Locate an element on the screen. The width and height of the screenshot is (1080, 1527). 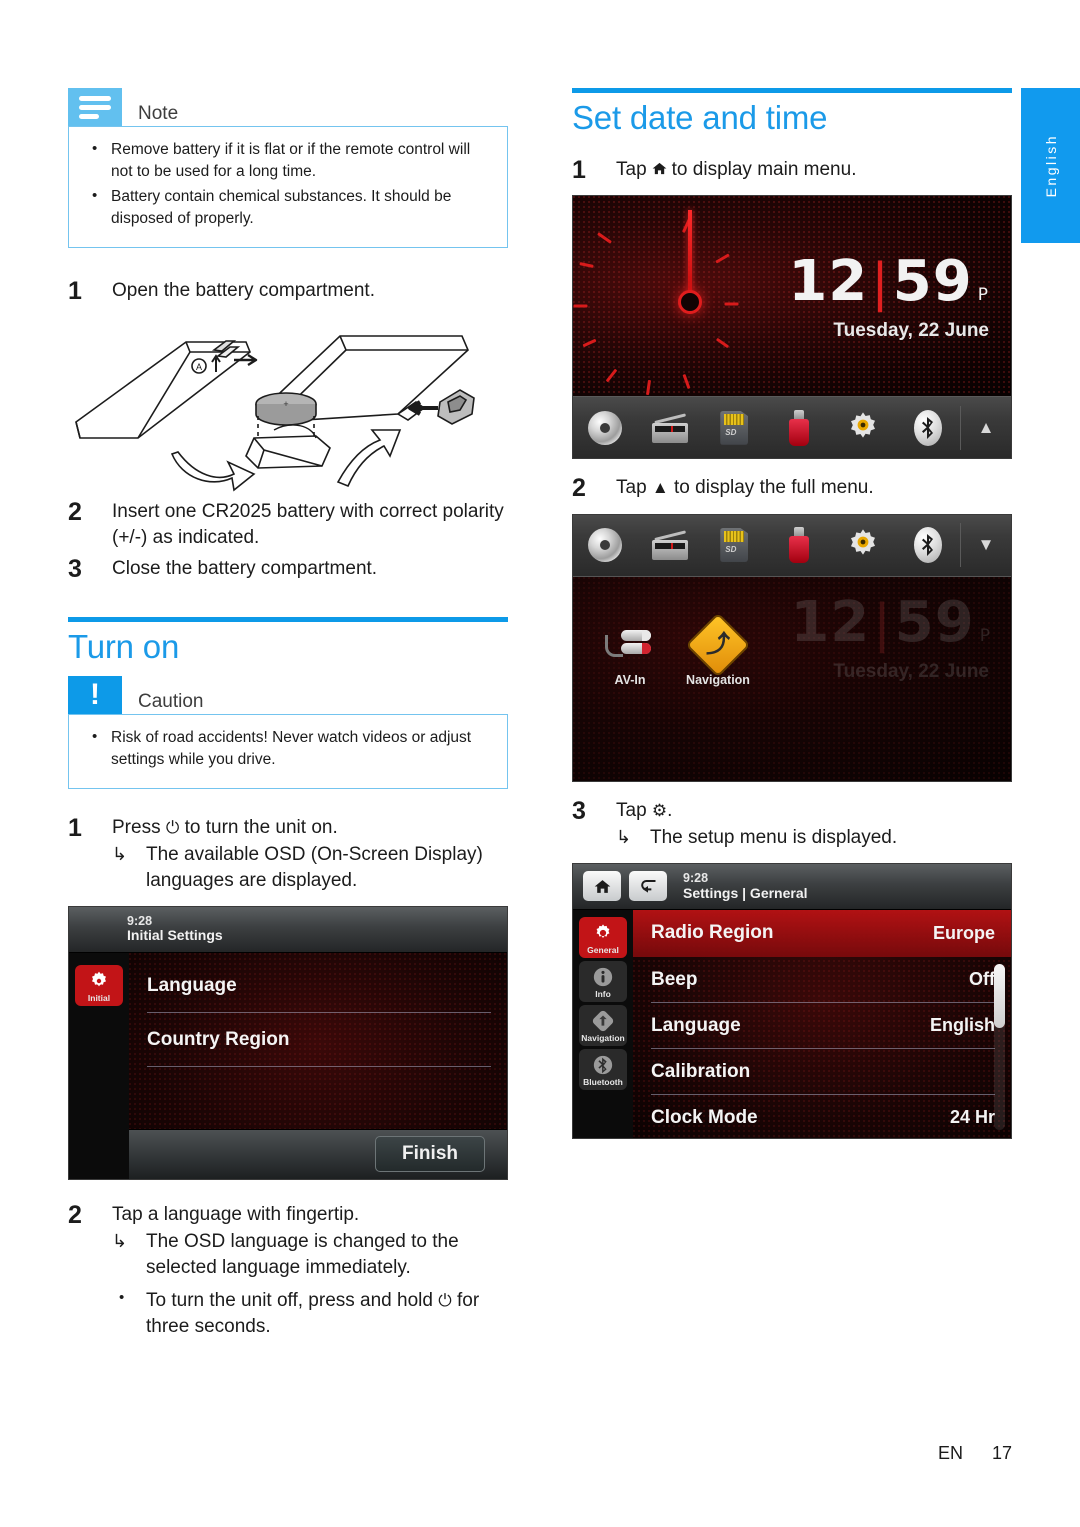
setting-label: Calibration is located at coordinates (701, 1071).